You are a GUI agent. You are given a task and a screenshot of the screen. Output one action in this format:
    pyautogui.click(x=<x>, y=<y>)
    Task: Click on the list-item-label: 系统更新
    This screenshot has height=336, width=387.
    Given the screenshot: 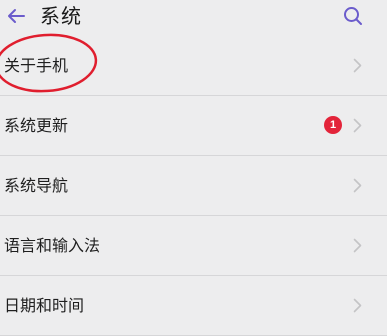 What is the action you would take?
    pyautogui.click(x=36, y=125)
    